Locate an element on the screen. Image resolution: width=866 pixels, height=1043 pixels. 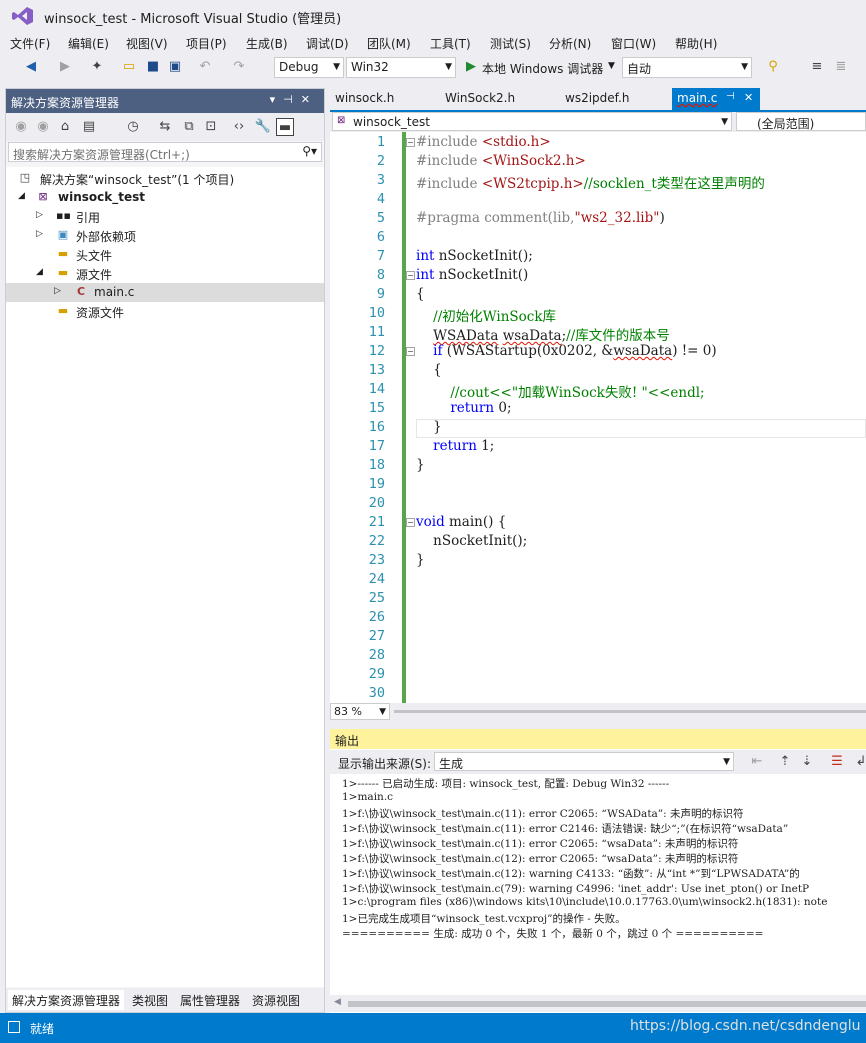
output-horizontal-scrollbar: ◀ is located at coordinates (598, 1003).